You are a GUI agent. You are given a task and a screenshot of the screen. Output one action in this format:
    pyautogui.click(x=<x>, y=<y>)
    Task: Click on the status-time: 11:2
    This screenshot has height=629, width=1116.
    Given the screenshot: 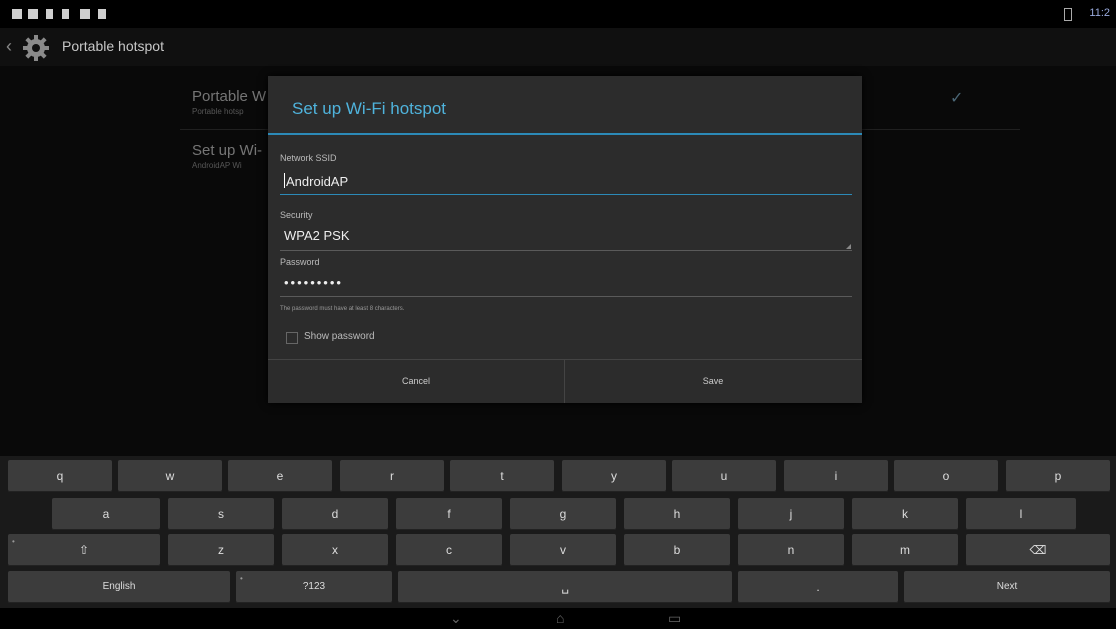 What is the action you would take?
    pyautogui.click(x=1099, y=13)
    